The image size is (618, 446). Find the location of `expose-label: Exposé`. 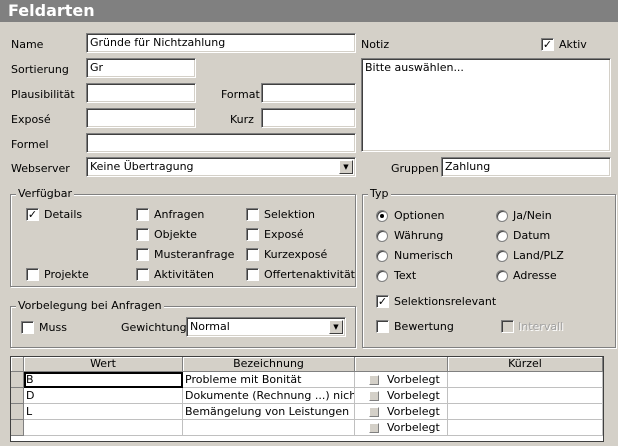

expose-label: Exposé is located at coordinates (31, 119).